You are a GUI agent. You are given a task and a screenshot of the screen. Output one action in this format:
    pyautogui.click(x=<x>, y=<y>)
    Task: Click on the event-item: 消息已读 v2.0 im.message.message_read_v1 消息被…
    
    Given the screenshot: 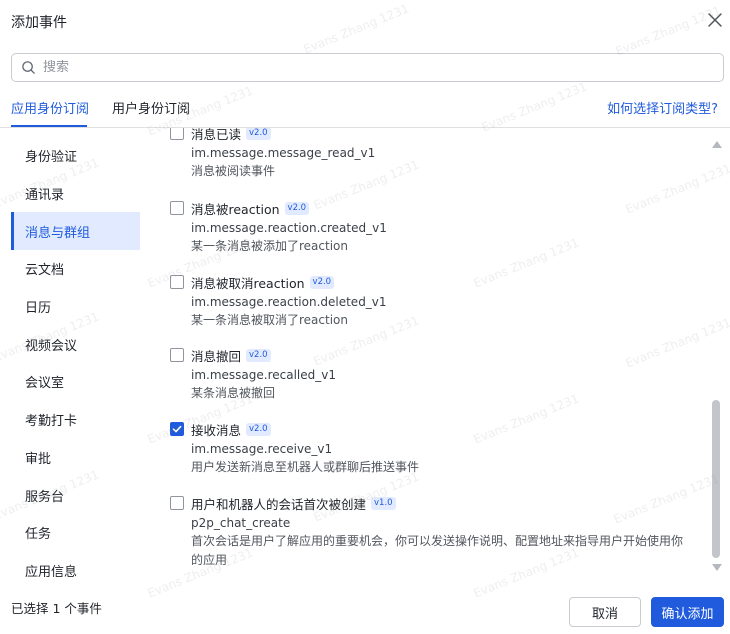 What is the action you would take?
    pyautogui.click(x=440, y=154)
    